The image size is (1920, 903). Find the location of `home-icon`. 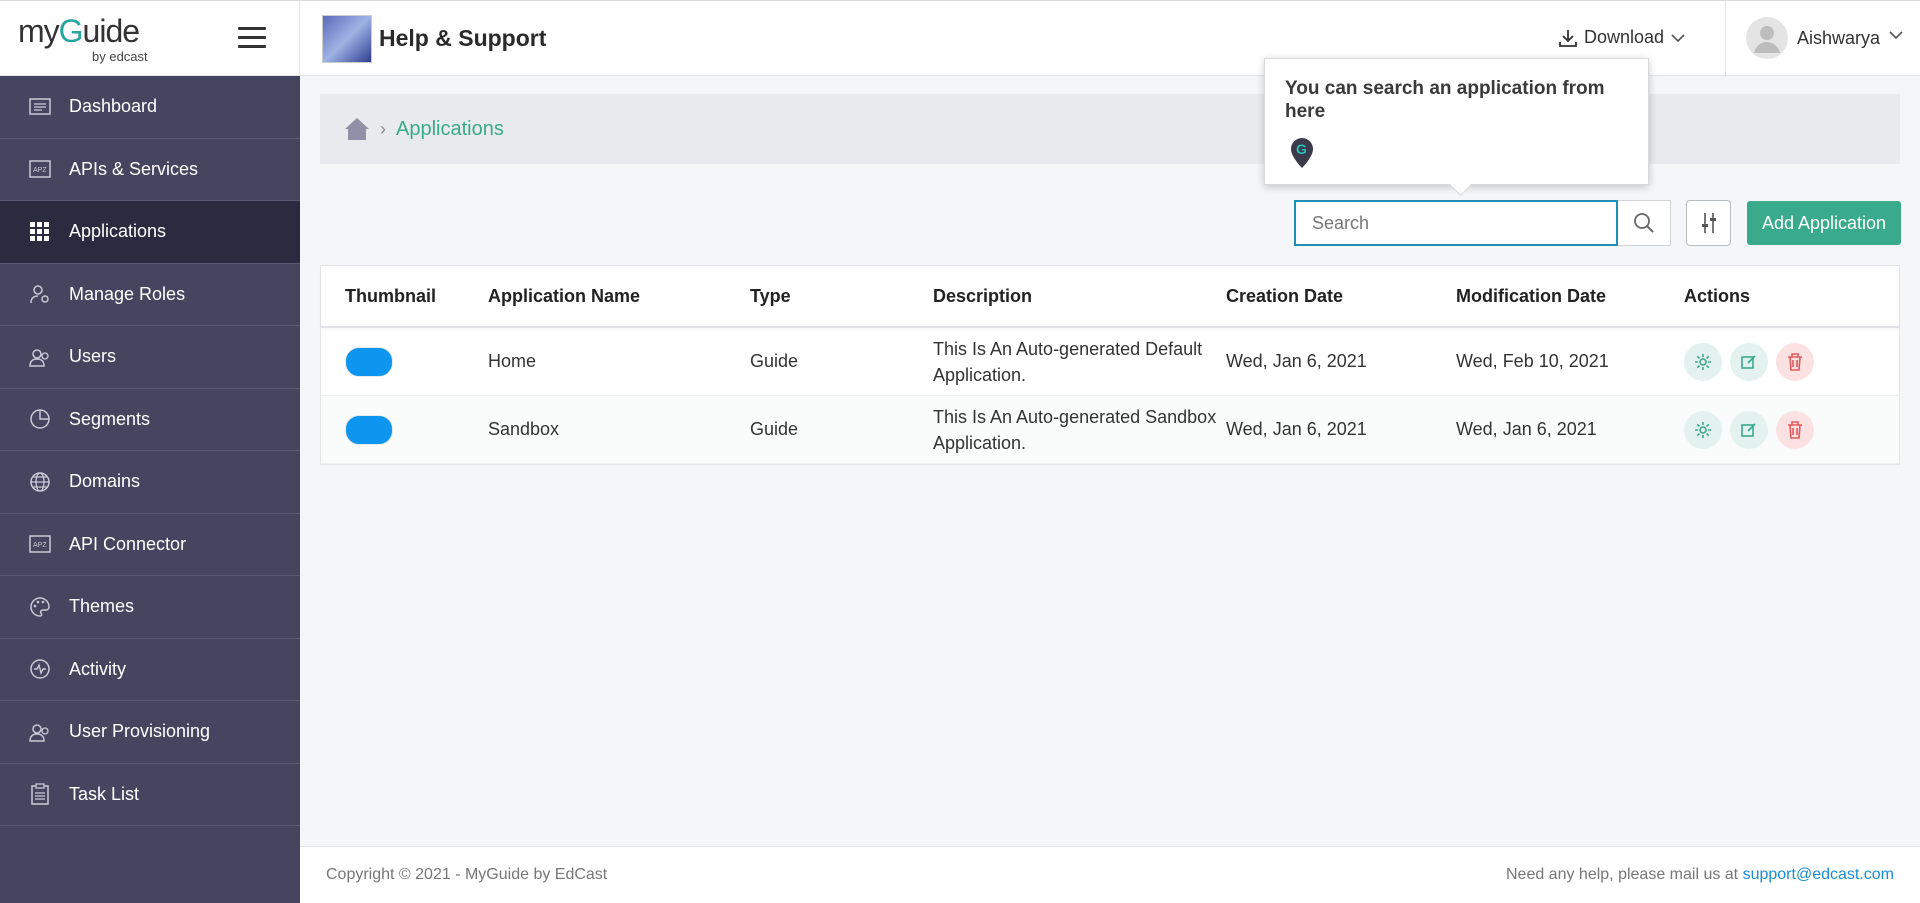

home-icon is located at coordinates (357, 129).